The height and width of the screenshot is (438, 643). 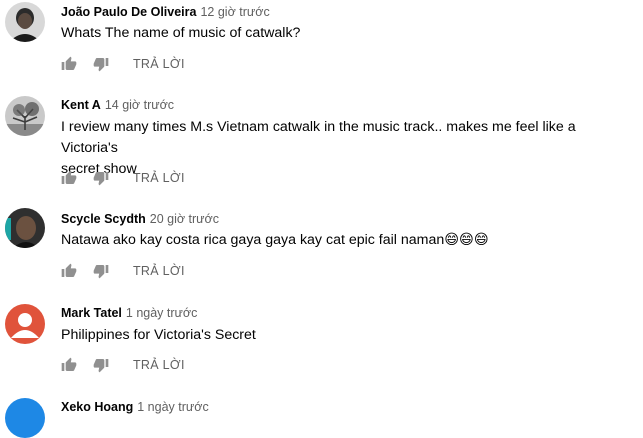 What do you see at coordinates (103, 219) in the screenshot?
I see `author-name: Scycle Scydth` at bounding box center [103, 219].